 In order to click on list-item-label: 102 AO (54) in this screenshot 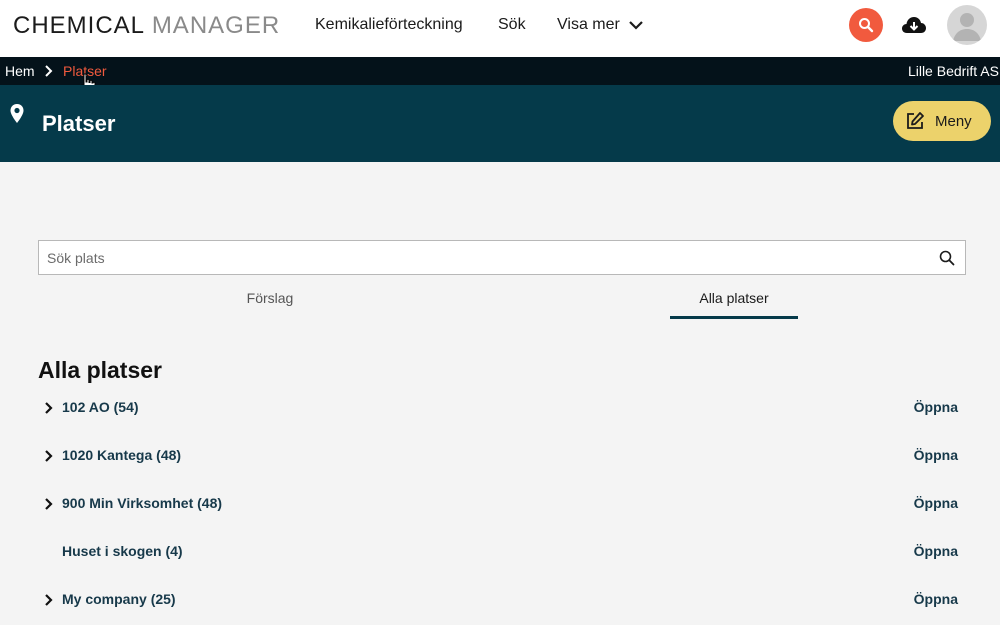, I will do `click(100, 407)`.